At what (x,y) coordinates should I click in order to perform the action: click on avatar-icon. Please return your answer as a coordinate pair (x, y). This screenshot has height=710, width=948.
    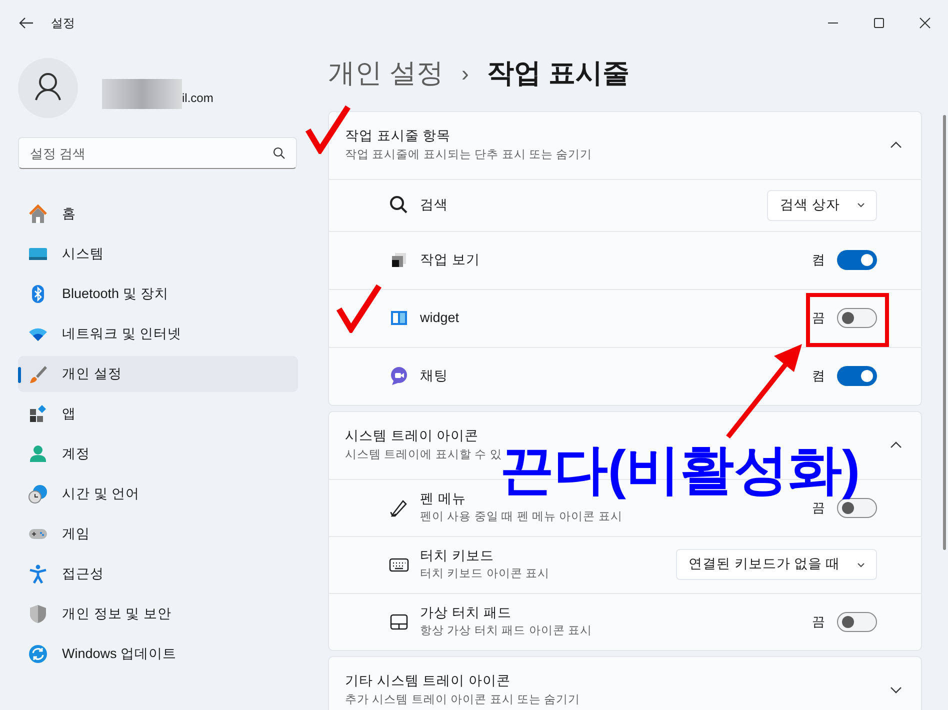
    Looking at the image, I should click on (48, 88).